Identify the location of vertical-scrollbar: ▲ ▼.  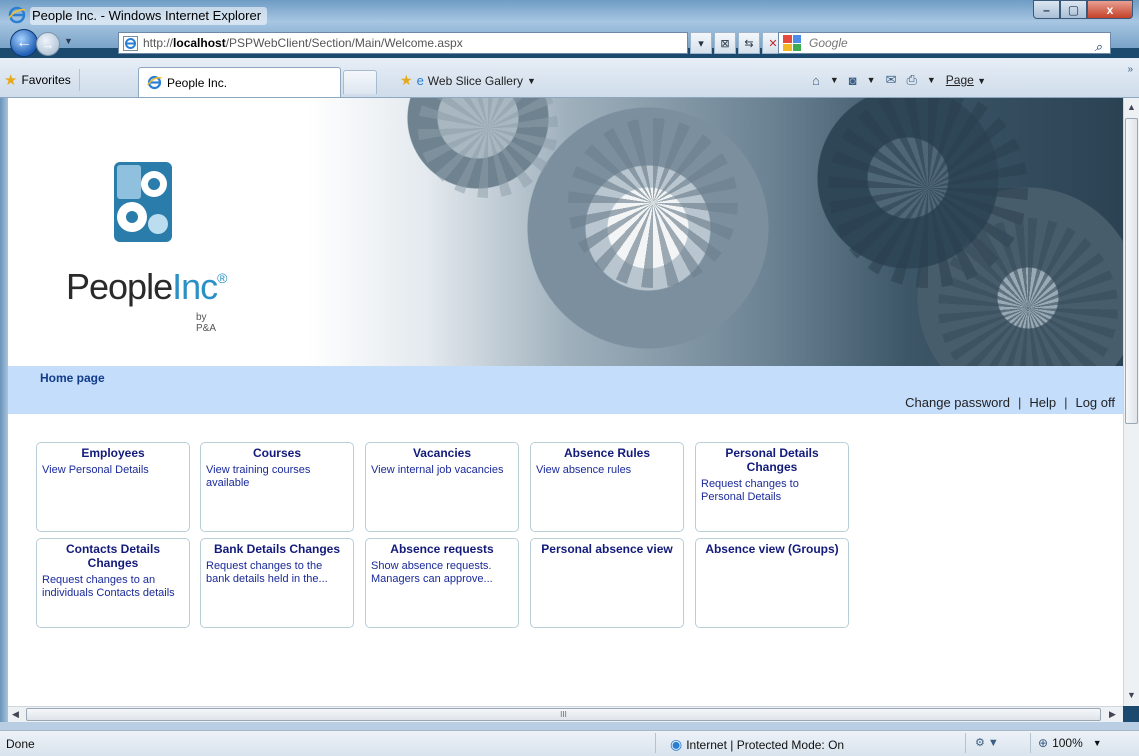
(1131, 402).